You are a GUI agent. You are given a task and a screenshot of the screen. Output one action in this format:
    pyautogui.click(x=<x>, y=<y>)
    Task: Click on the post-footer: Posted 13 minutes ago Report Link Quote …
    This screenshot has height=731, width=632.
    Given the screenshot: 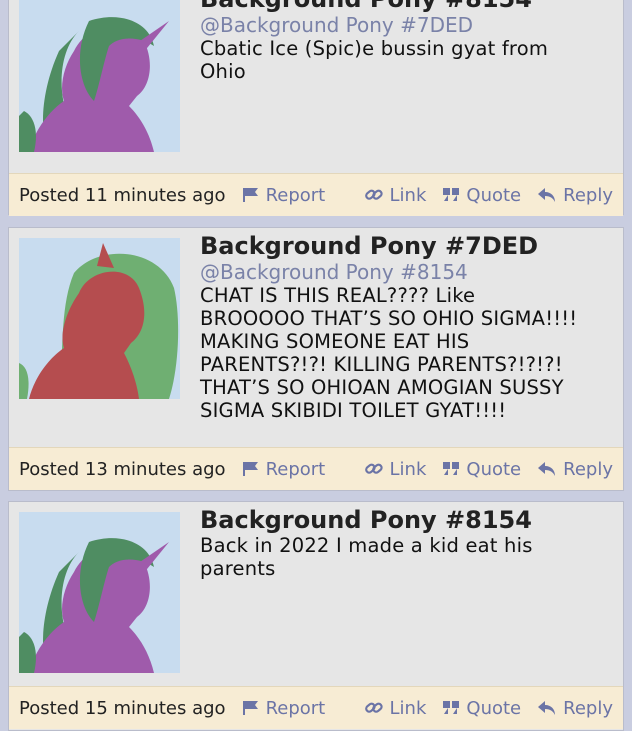 What is the action you would take?
    pyautogui.click(x=316, y=468)
    